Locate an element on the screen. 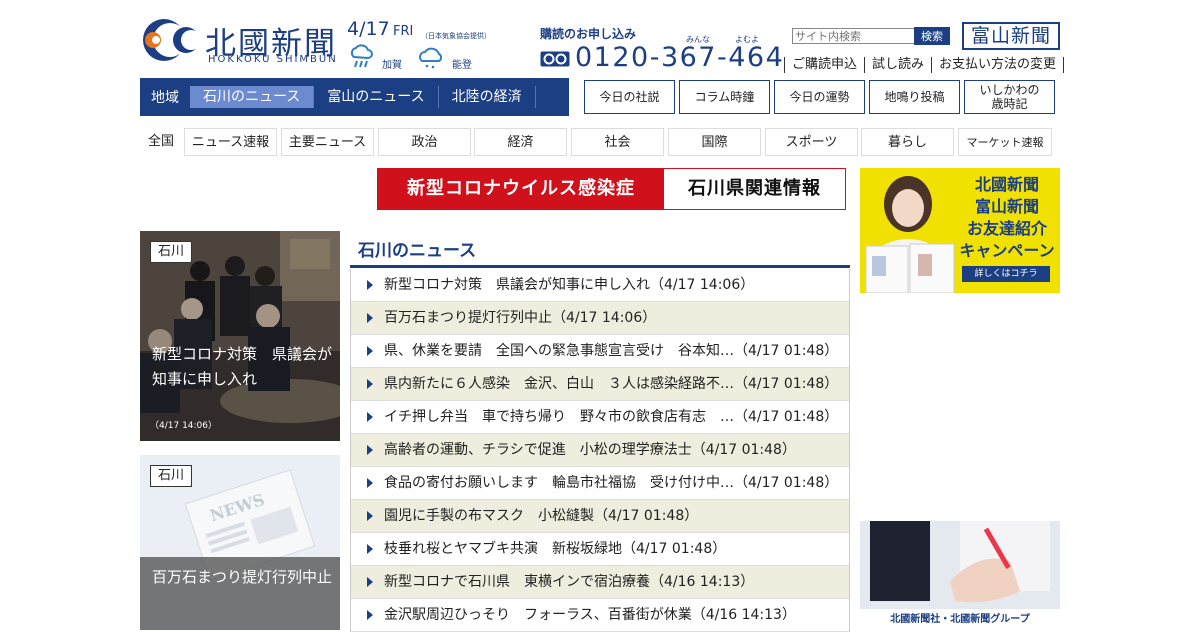 This screenshot has height=632, width=1200. hokkoku-group-ad: 北國新聞社・北國新聞グループ is located at coordinates (960, 575).